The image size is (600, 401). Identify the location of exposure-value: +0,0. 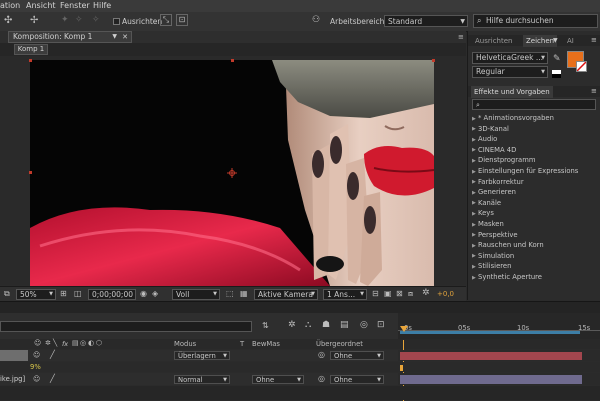
(445, 294).